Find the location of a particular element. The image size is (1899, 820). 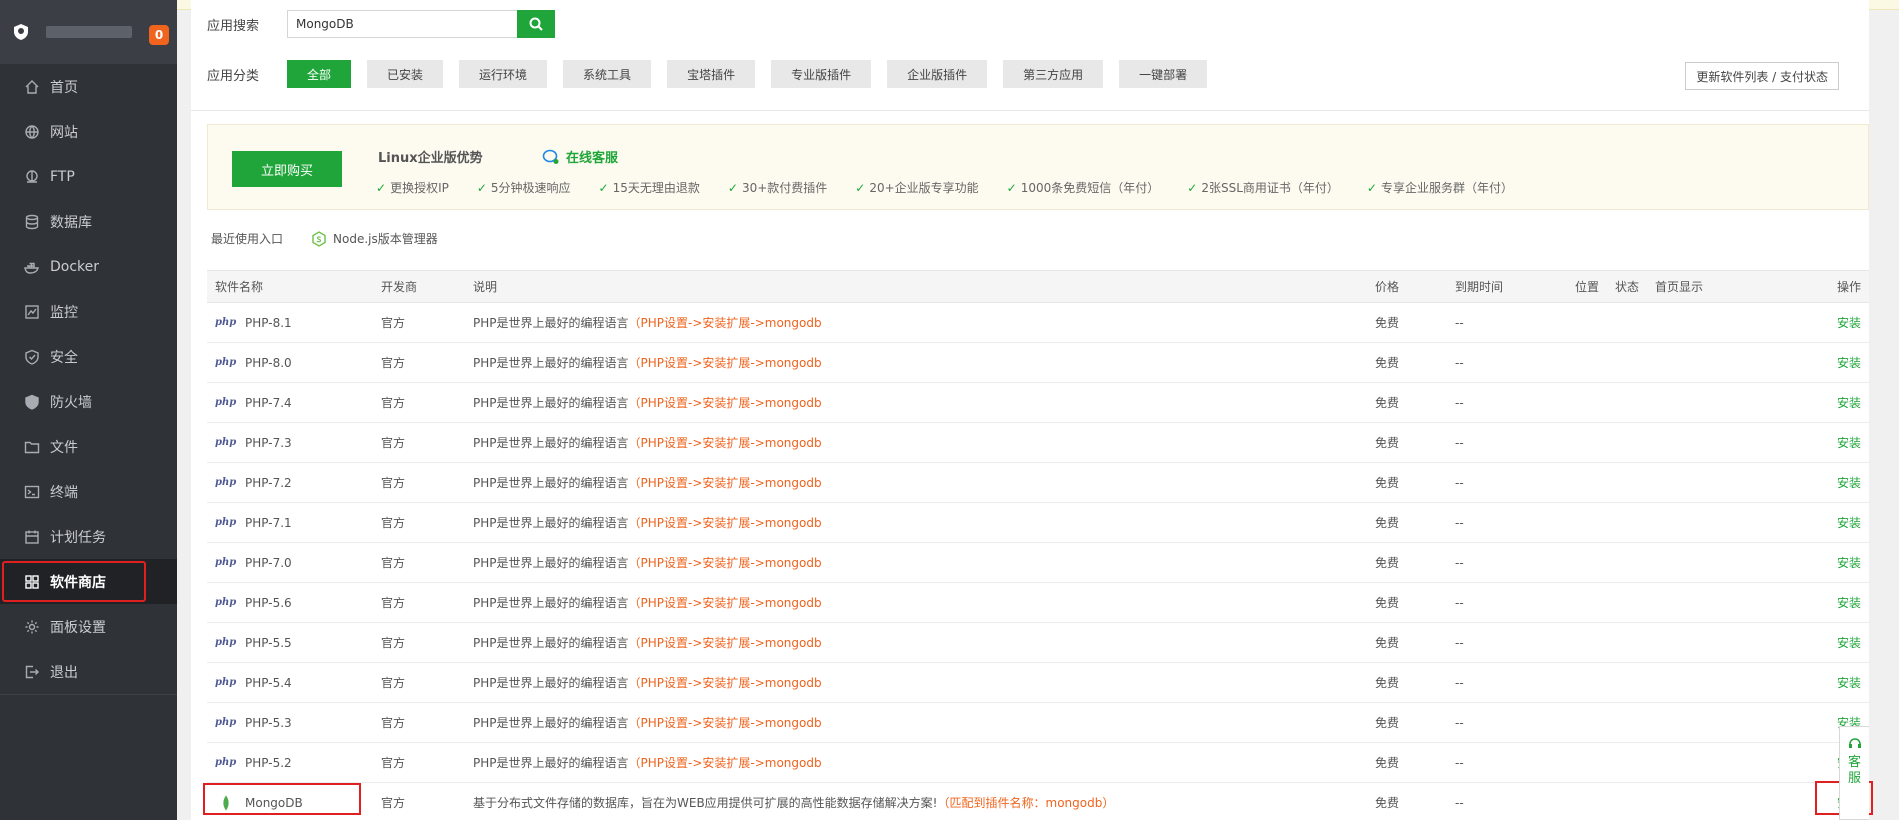

category-tab-one-click: 一键部署 is located at coordinates (1163, 74).